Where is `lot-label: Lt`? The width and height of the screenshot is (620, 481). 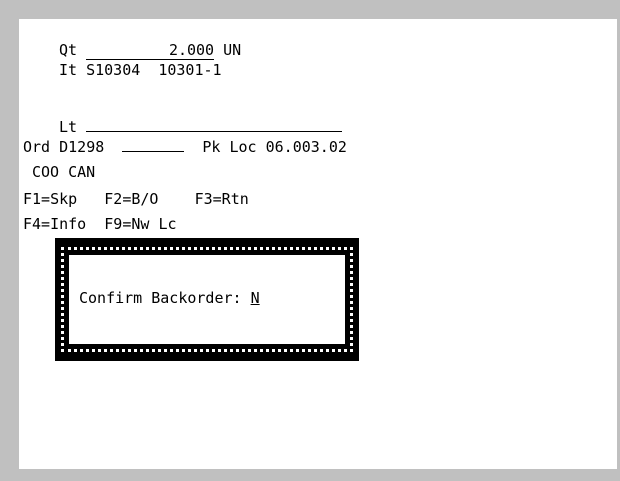 lot-label: Lt is located at coordinates (68, 127).